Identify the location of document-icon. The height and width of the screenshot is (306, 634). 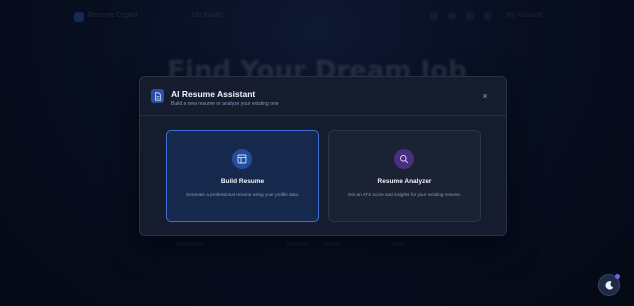
(157, 96).